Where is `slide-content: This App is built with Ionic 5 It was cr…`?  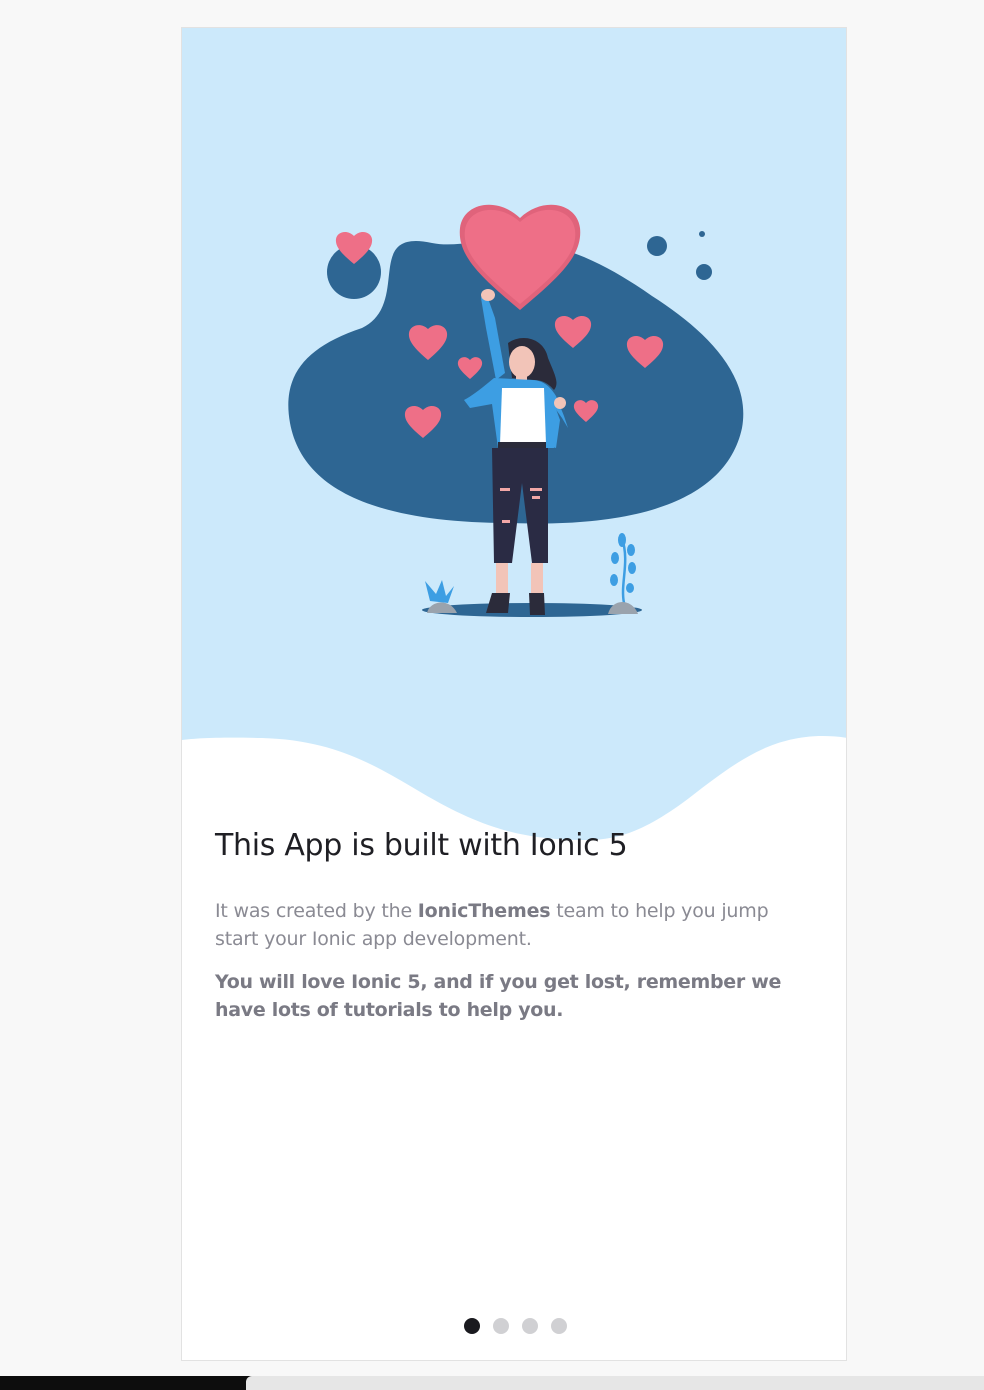
slide-content: This App is built with Ionic 5 It was cr… is located at coordinates (515, 926).